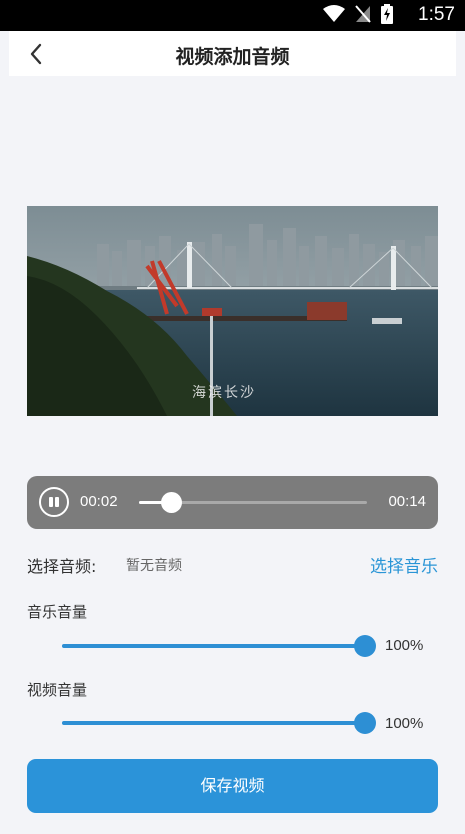 This screenshot has width=465, height=834. What do you see at coordinates (232, 15) in the screenshot?
I see `status-bar: 1:57` at bounding box center [232, 15].